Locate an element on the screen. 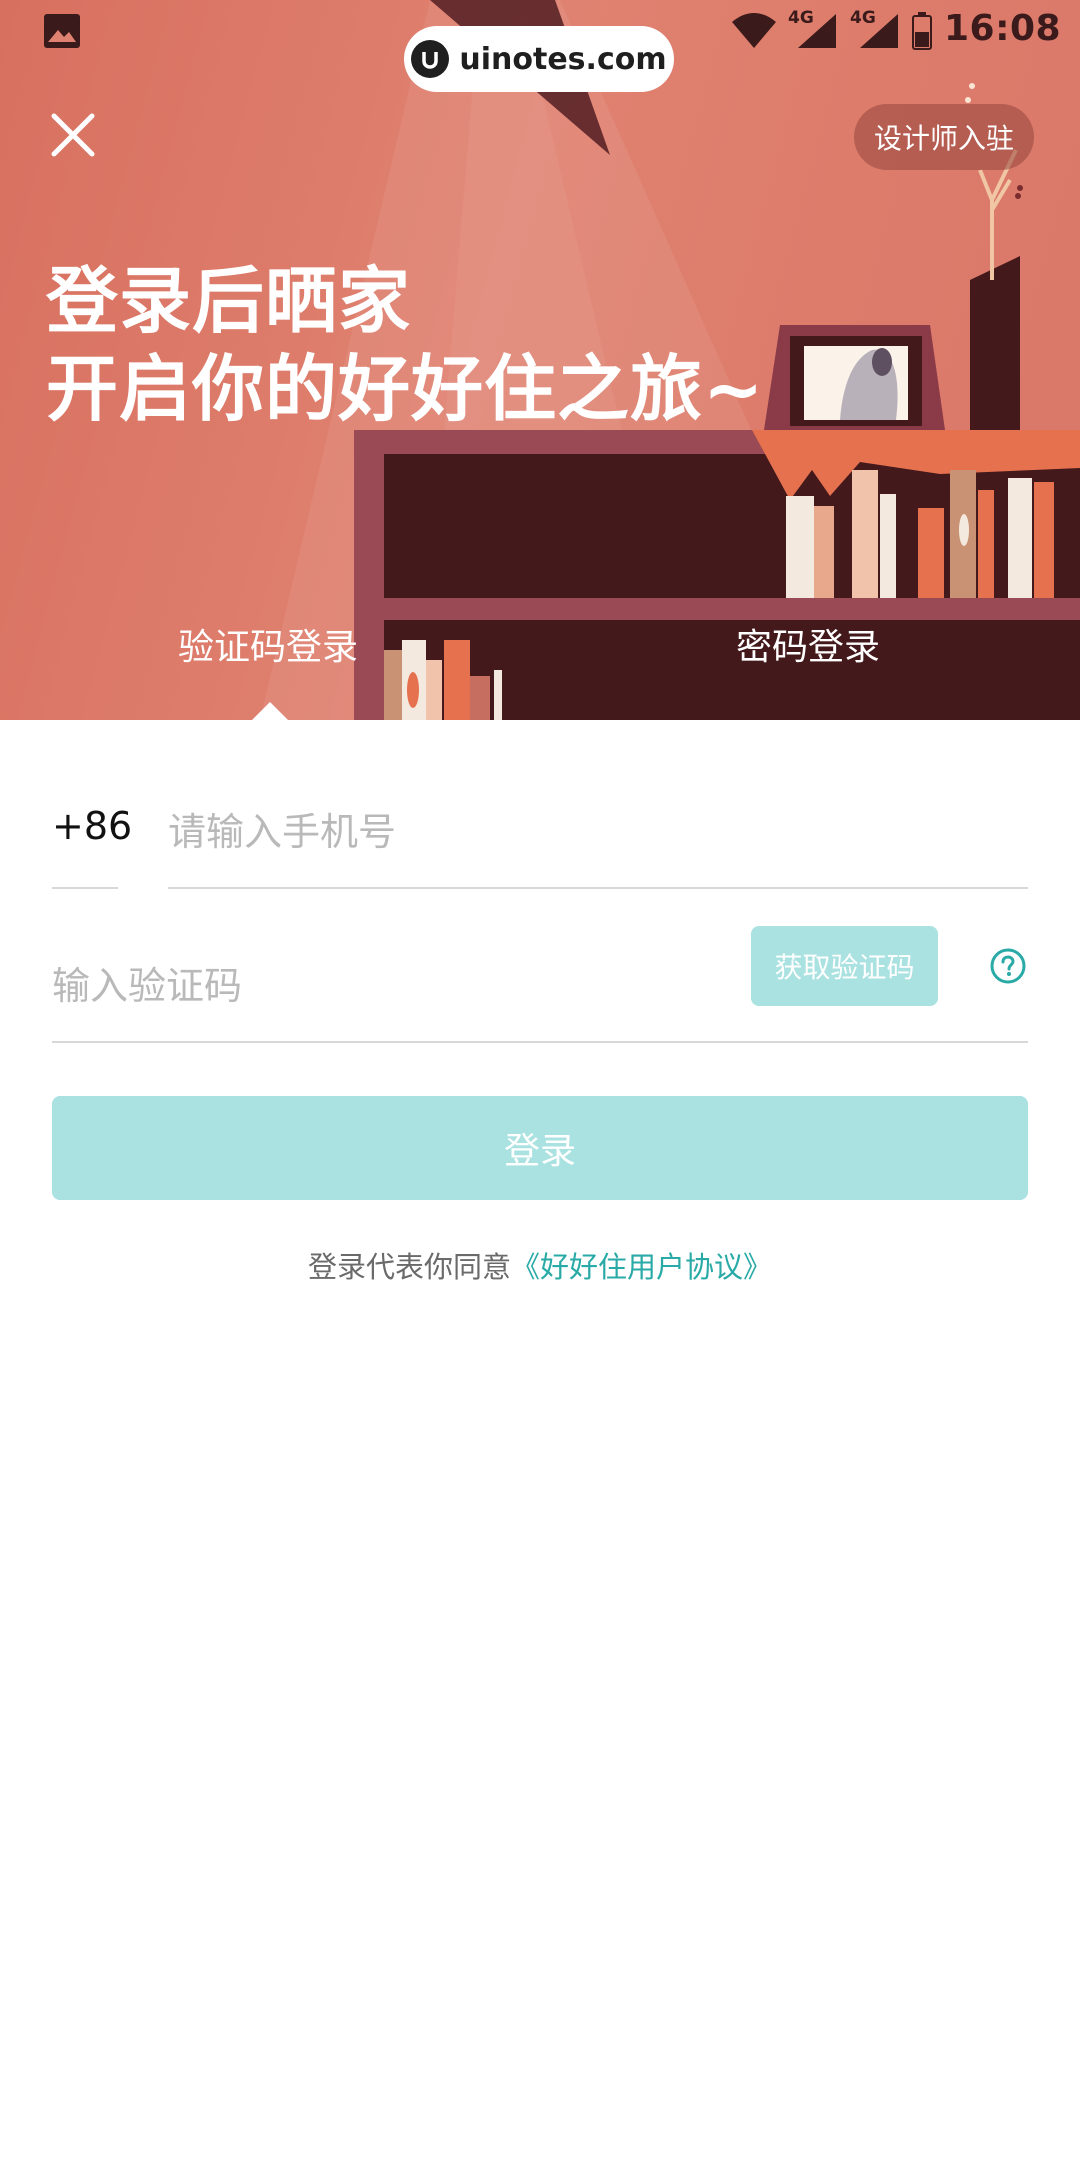 The width and height of the screenshot is (1080, 2160). agreement-prefix: 登录代表你同意 is located at coordinates (409, 1267).